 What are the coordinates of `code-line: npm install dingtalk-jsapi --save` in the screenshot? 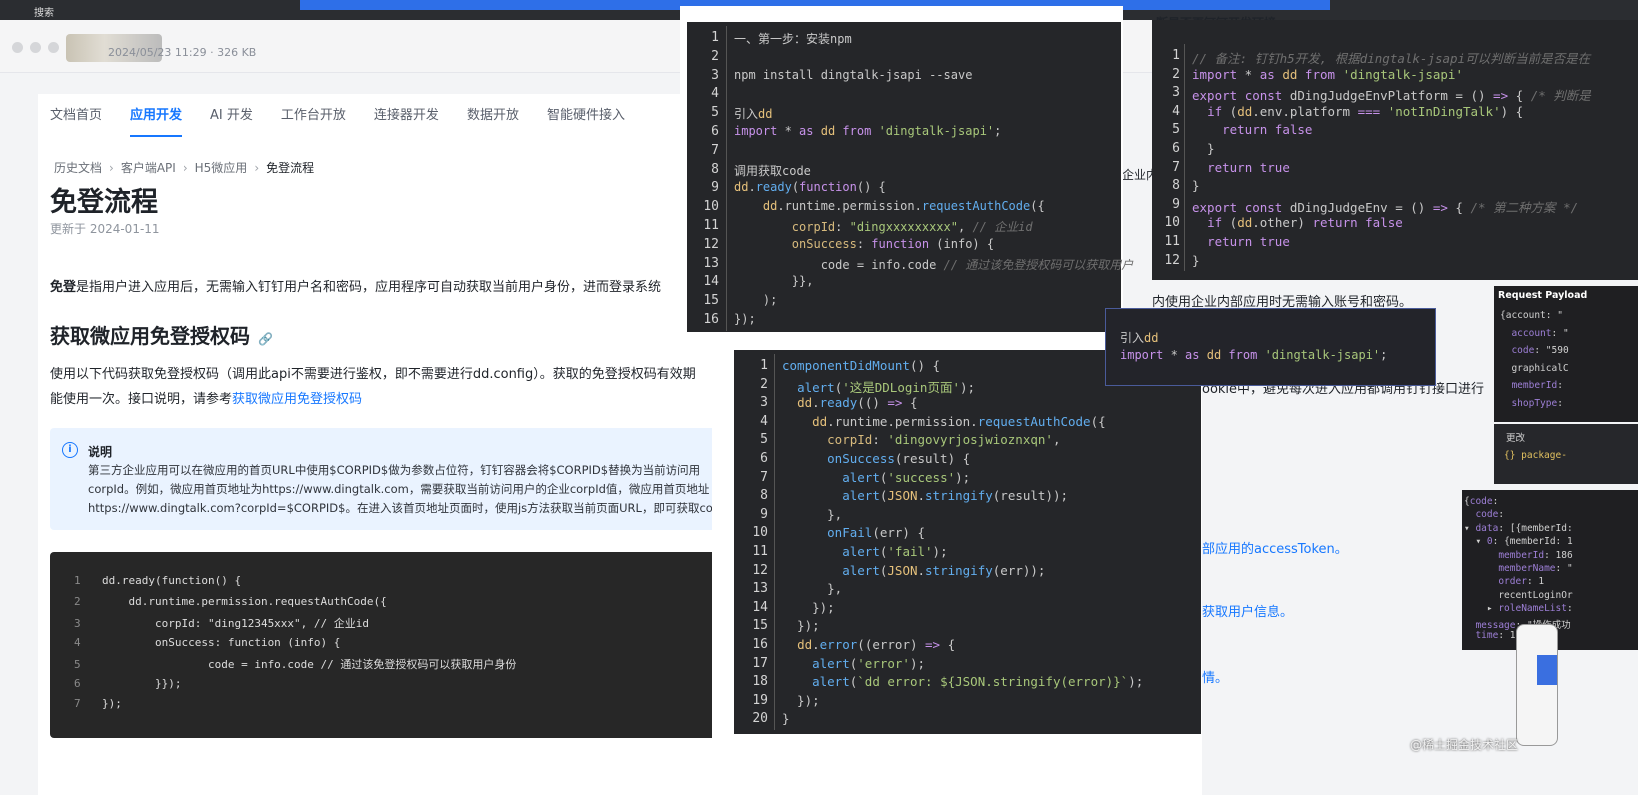 It's located at (853, 74).